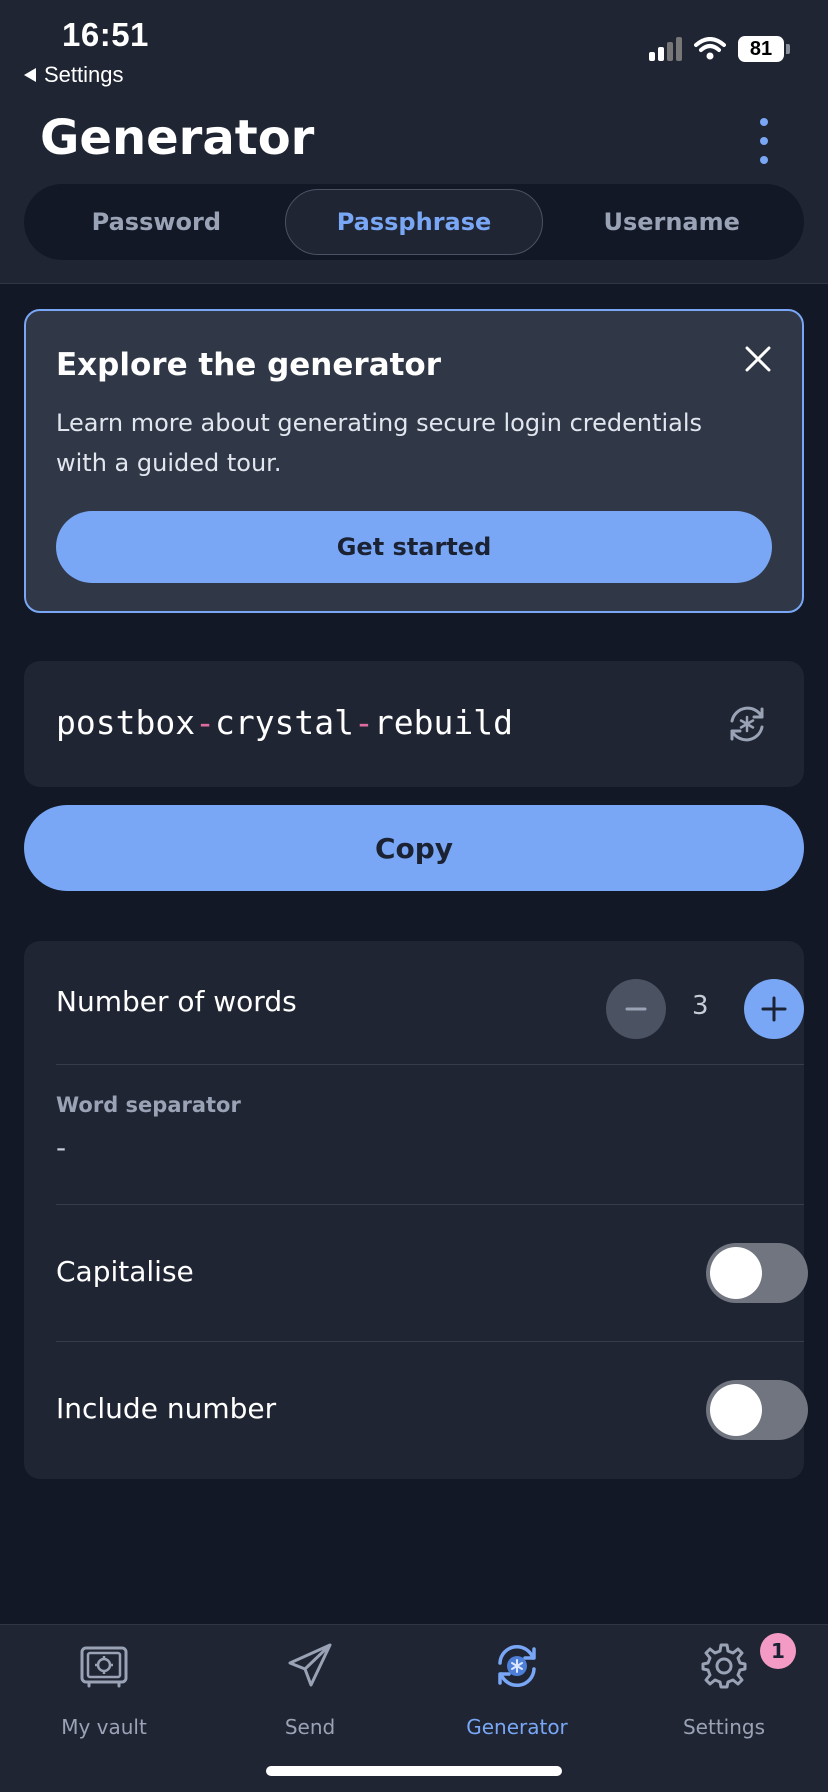  I want to click on generator-type-tabs: Password Passphrase Username, so click(414, 222).